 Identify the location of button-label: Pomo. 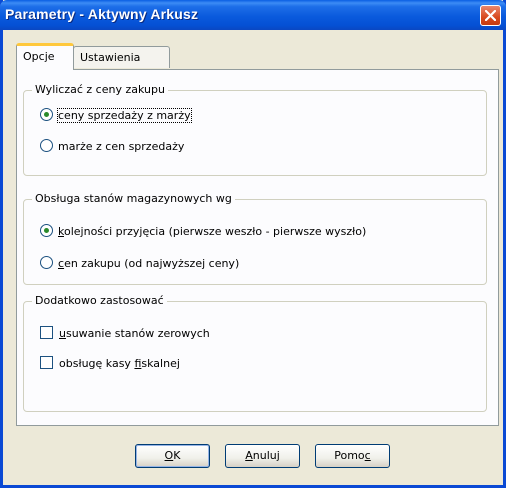
(349, 455).